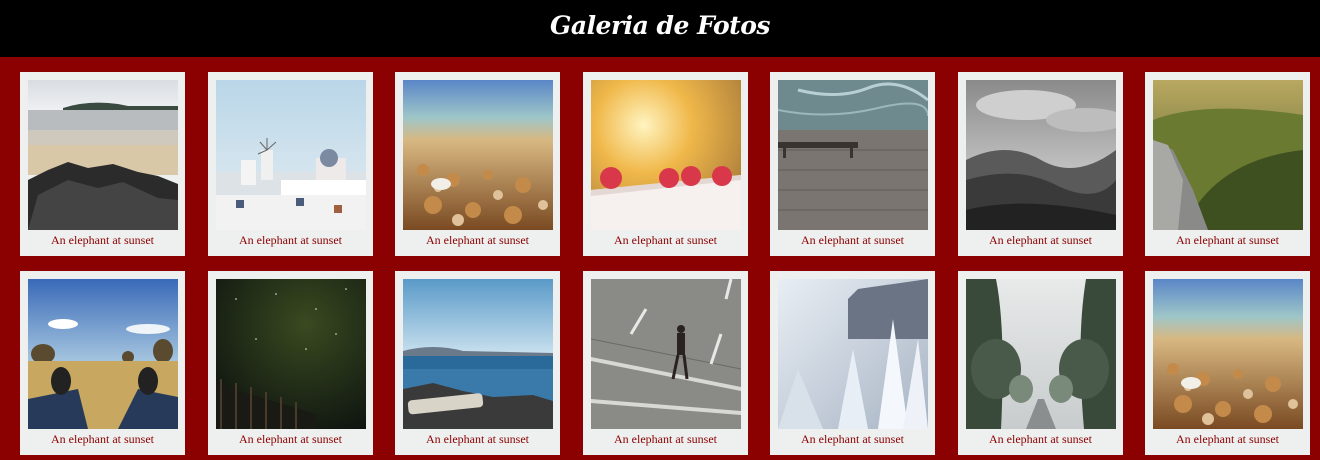  What do you see at coordinates (291, 155) in the screenshot?
I see `photo-santorini-windmills` at bounding box center [291, 155].